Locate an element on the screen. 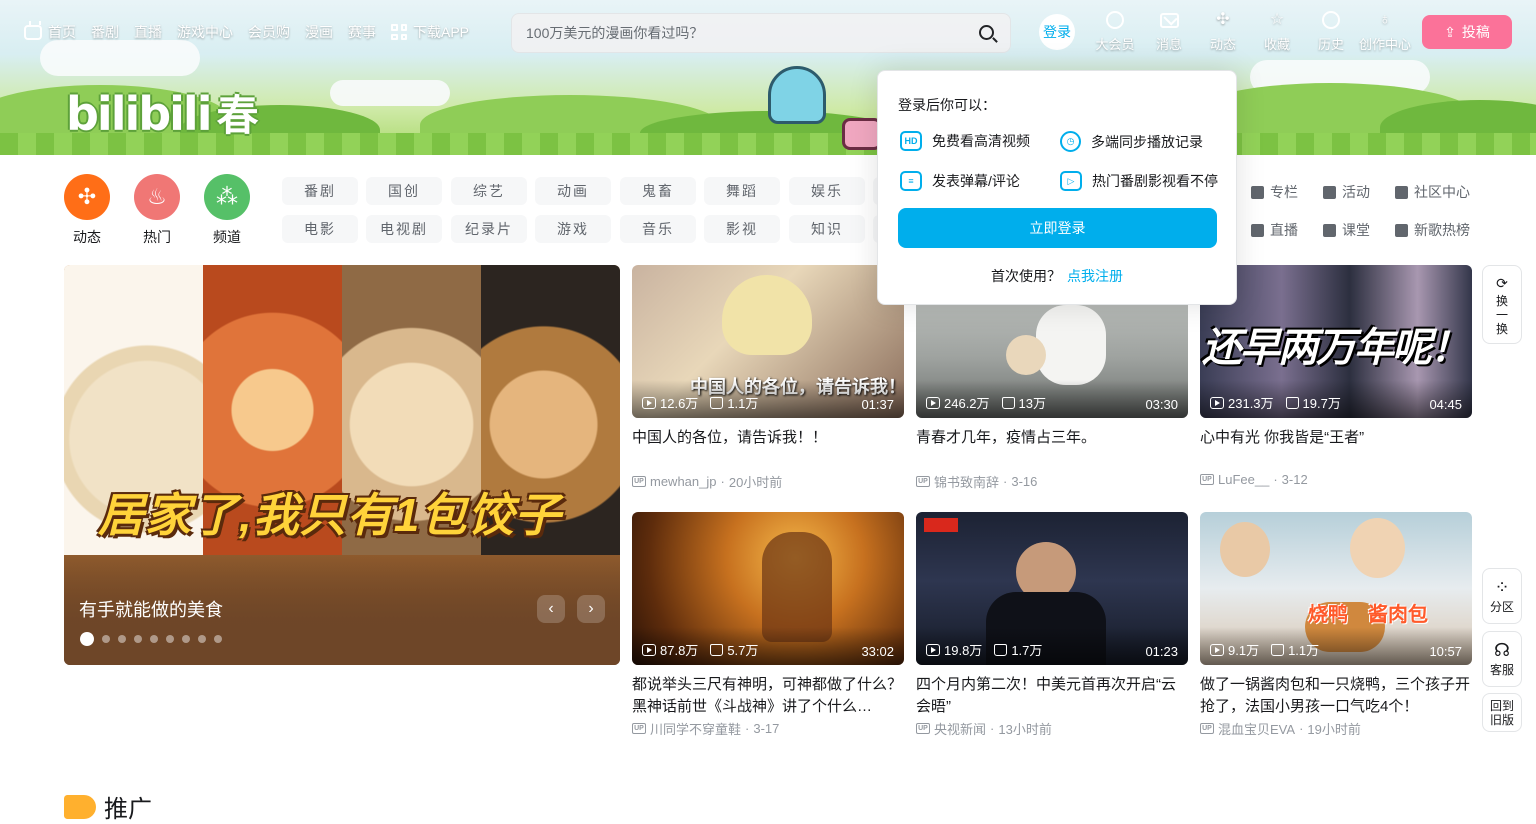  nav-home: 首页 is located at coordinates (50, 32).